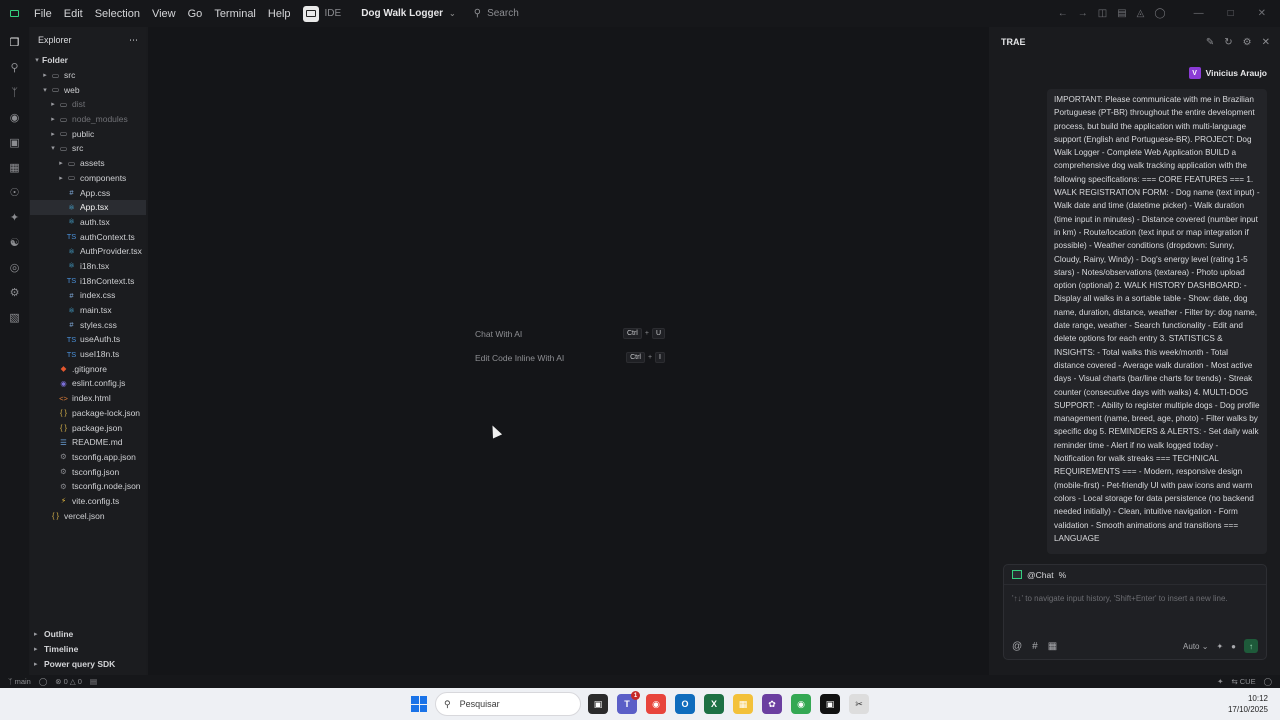 This screenshot has height=720, width=1280. Describe the element at coordinates (19, 681) in the screenshot. I see `branch-indicator: ᛉ main` at that location.